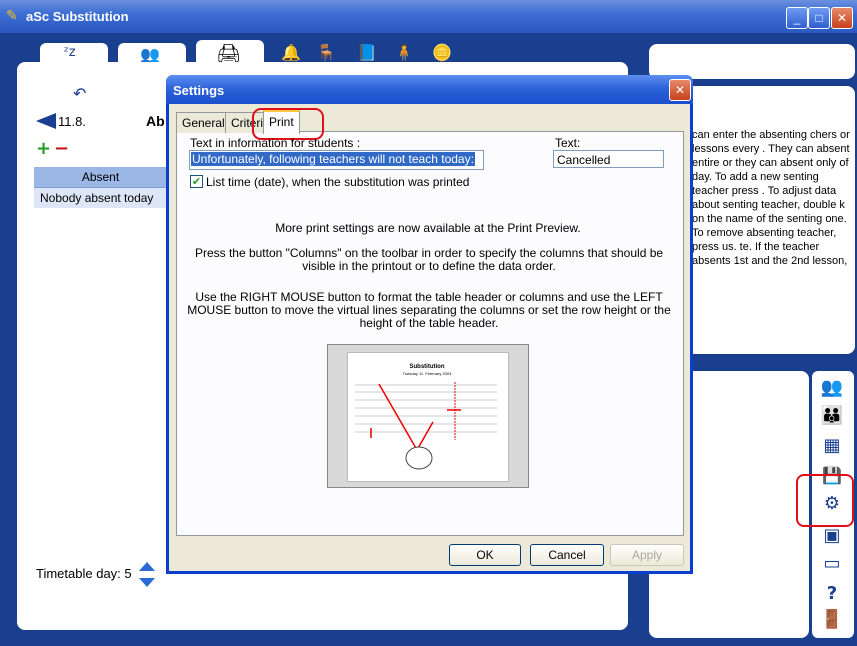  Describe the element at coordinates (825, 500) in the screenshot. I see `settings-highlight` at that location.